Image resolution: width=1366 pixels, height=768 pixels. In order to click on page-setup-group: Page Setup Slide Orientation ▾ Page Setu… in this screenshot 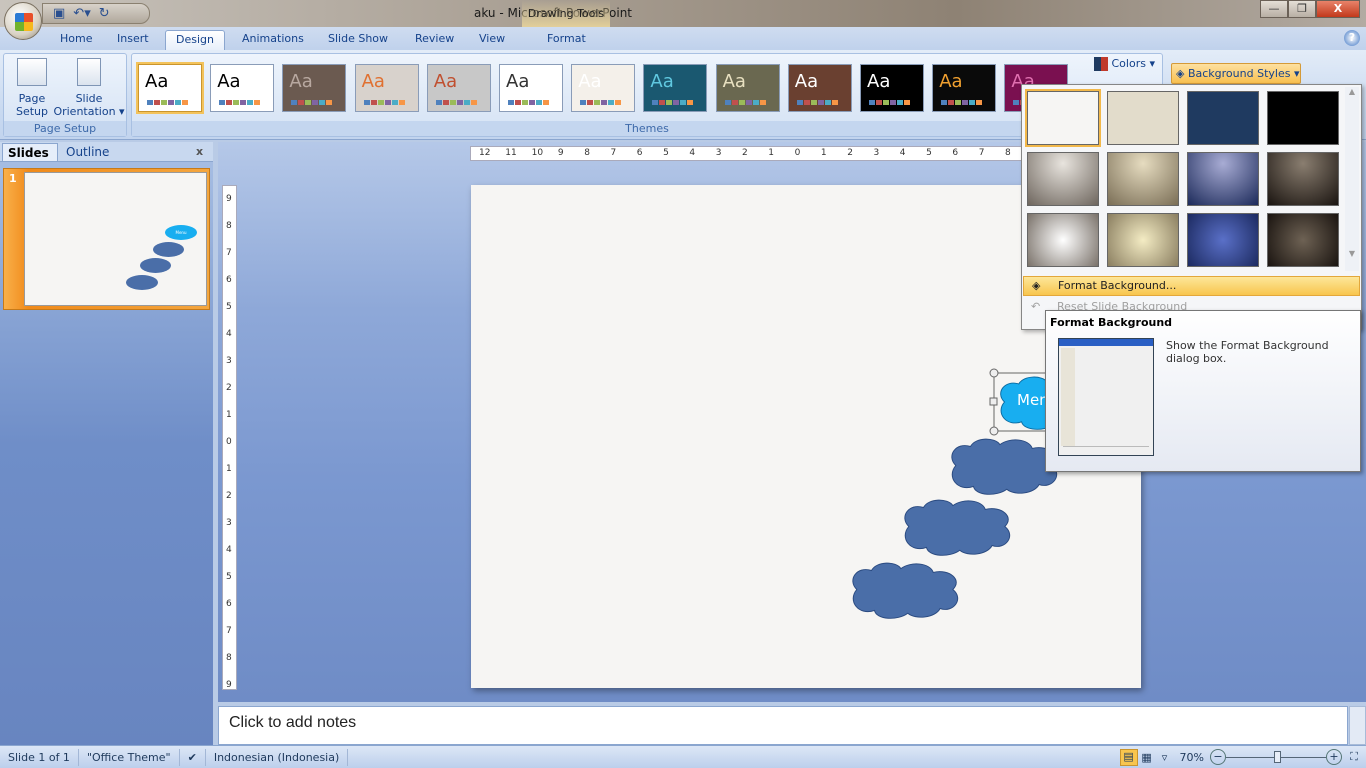, I will do `click(65, 95)`.